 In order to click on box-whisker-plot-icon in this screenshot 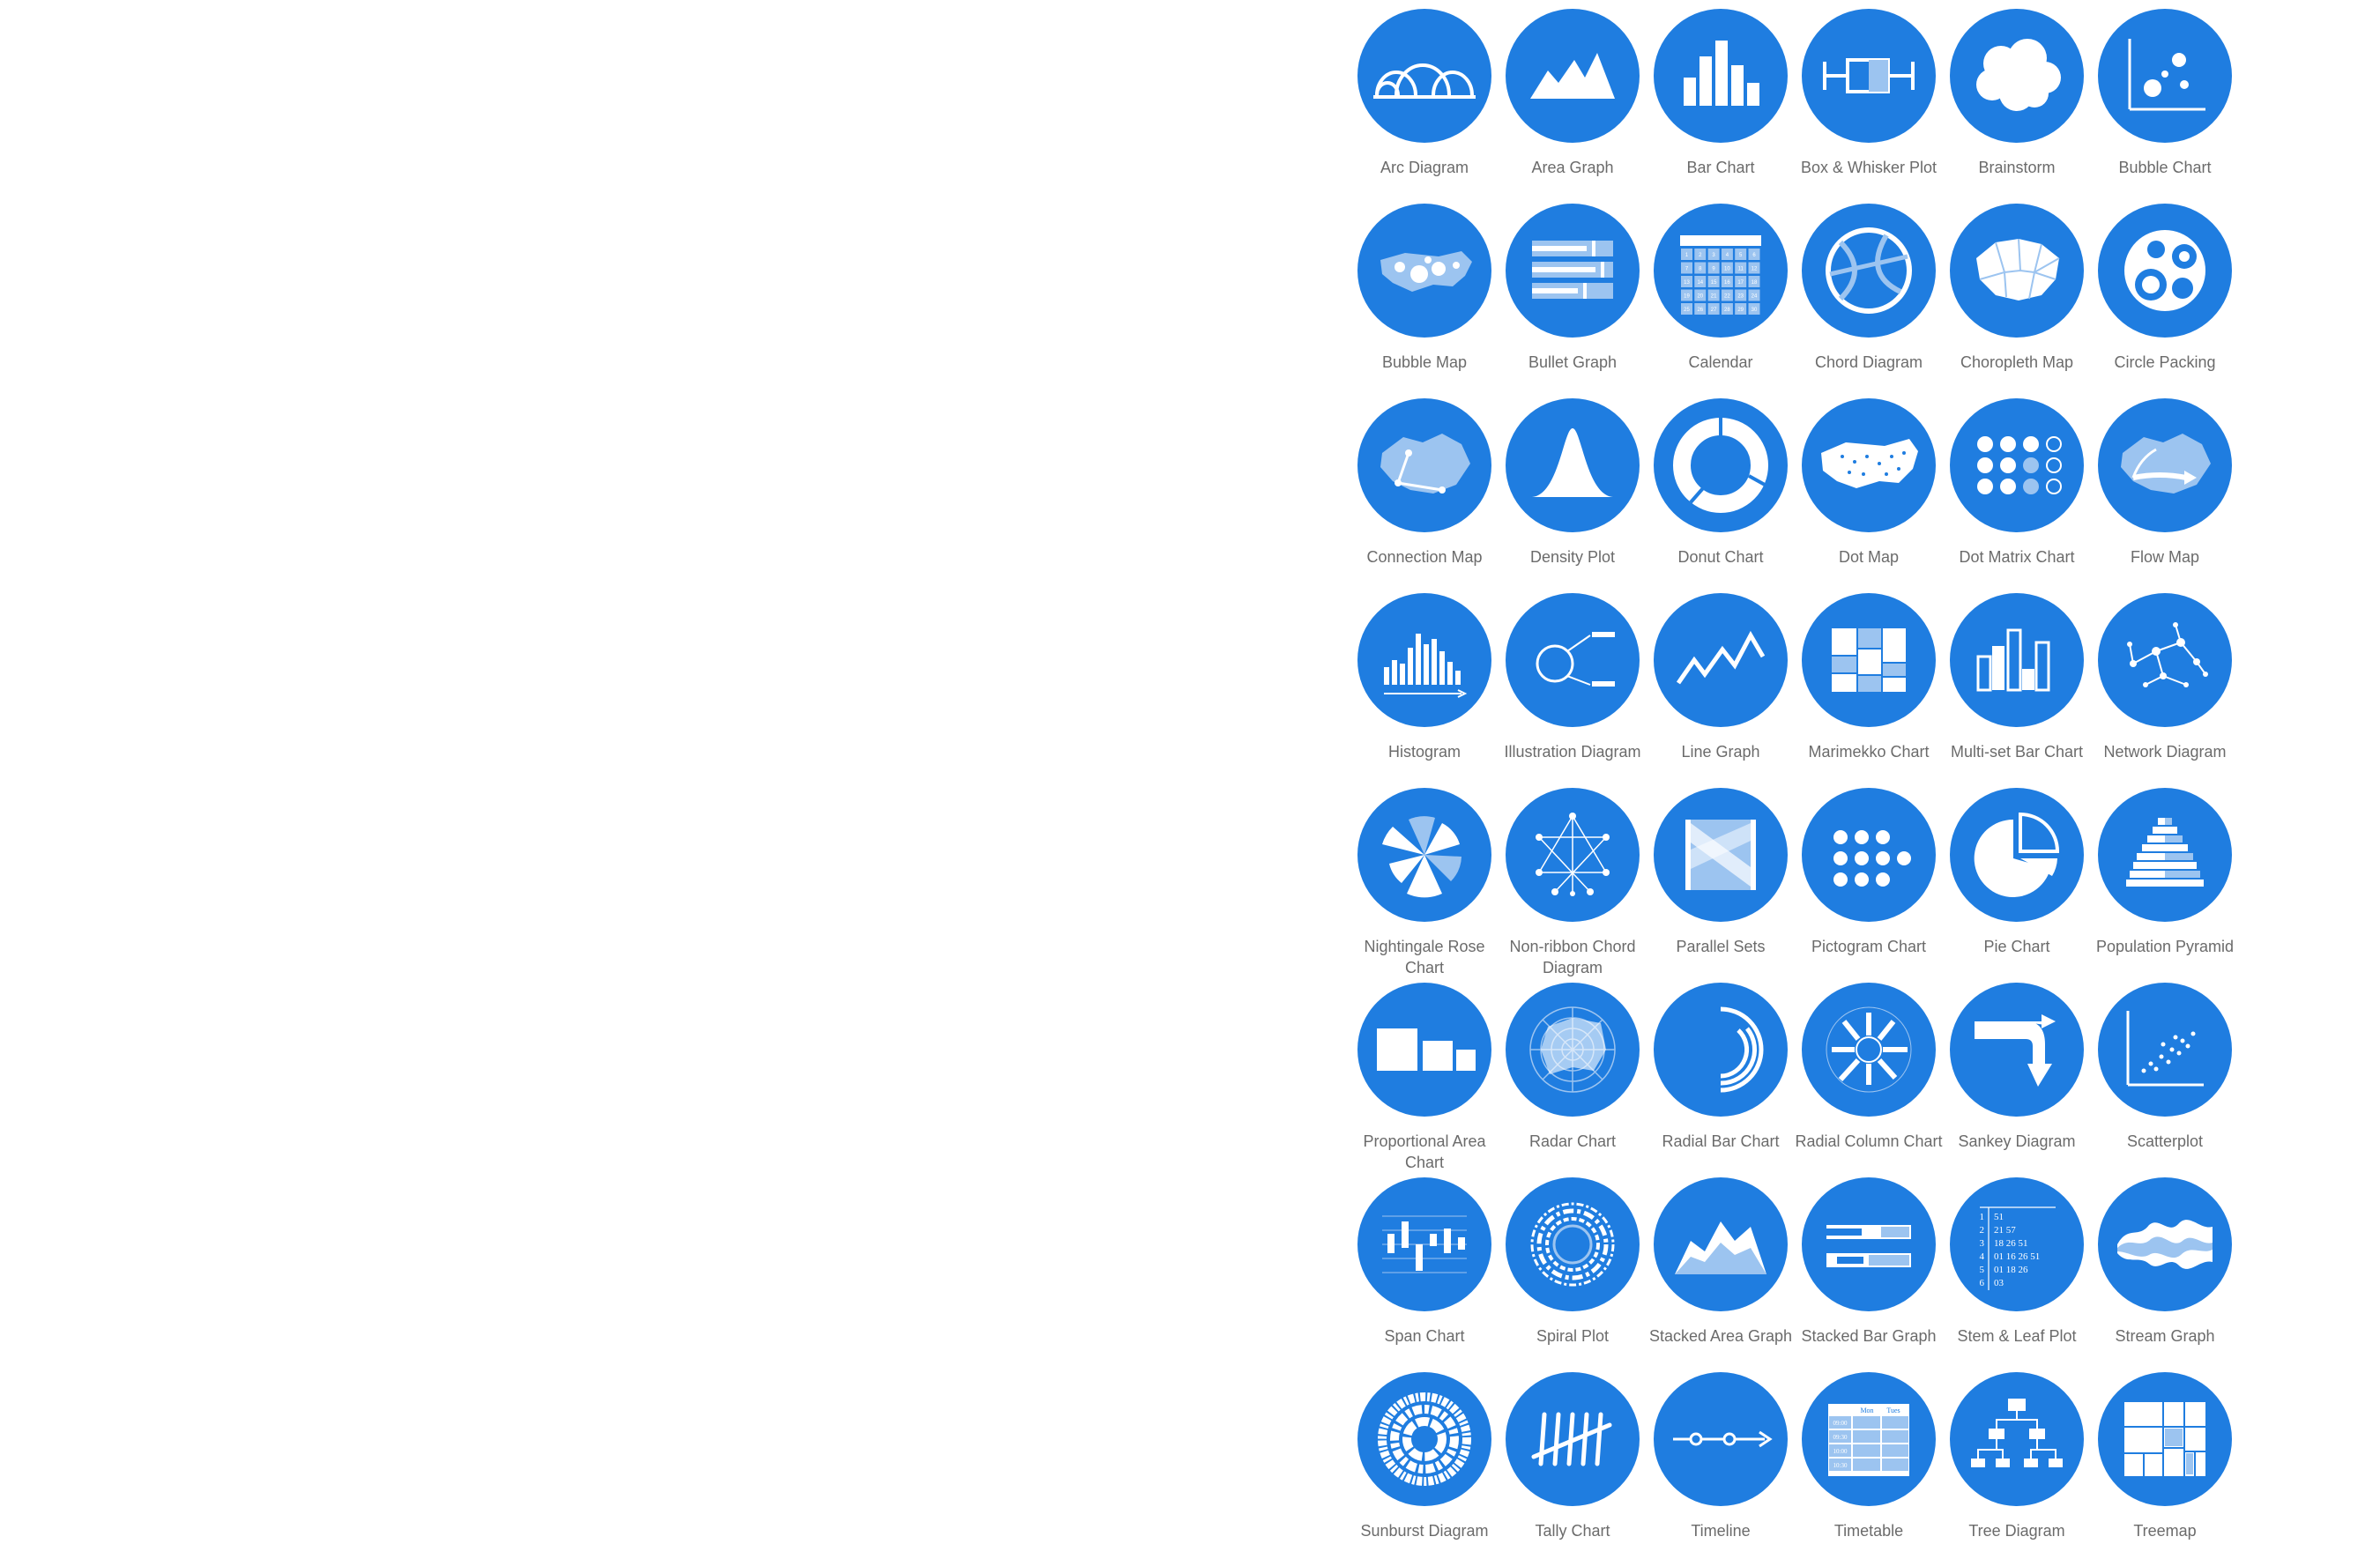, I will do `click(1869, 76)`.